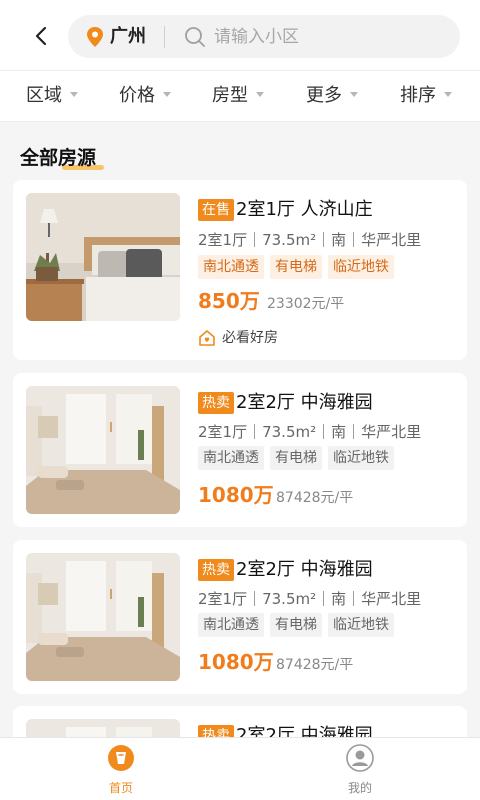  I want to click on listing-title: 2室1厅 人济山庄, so click(304, 209).